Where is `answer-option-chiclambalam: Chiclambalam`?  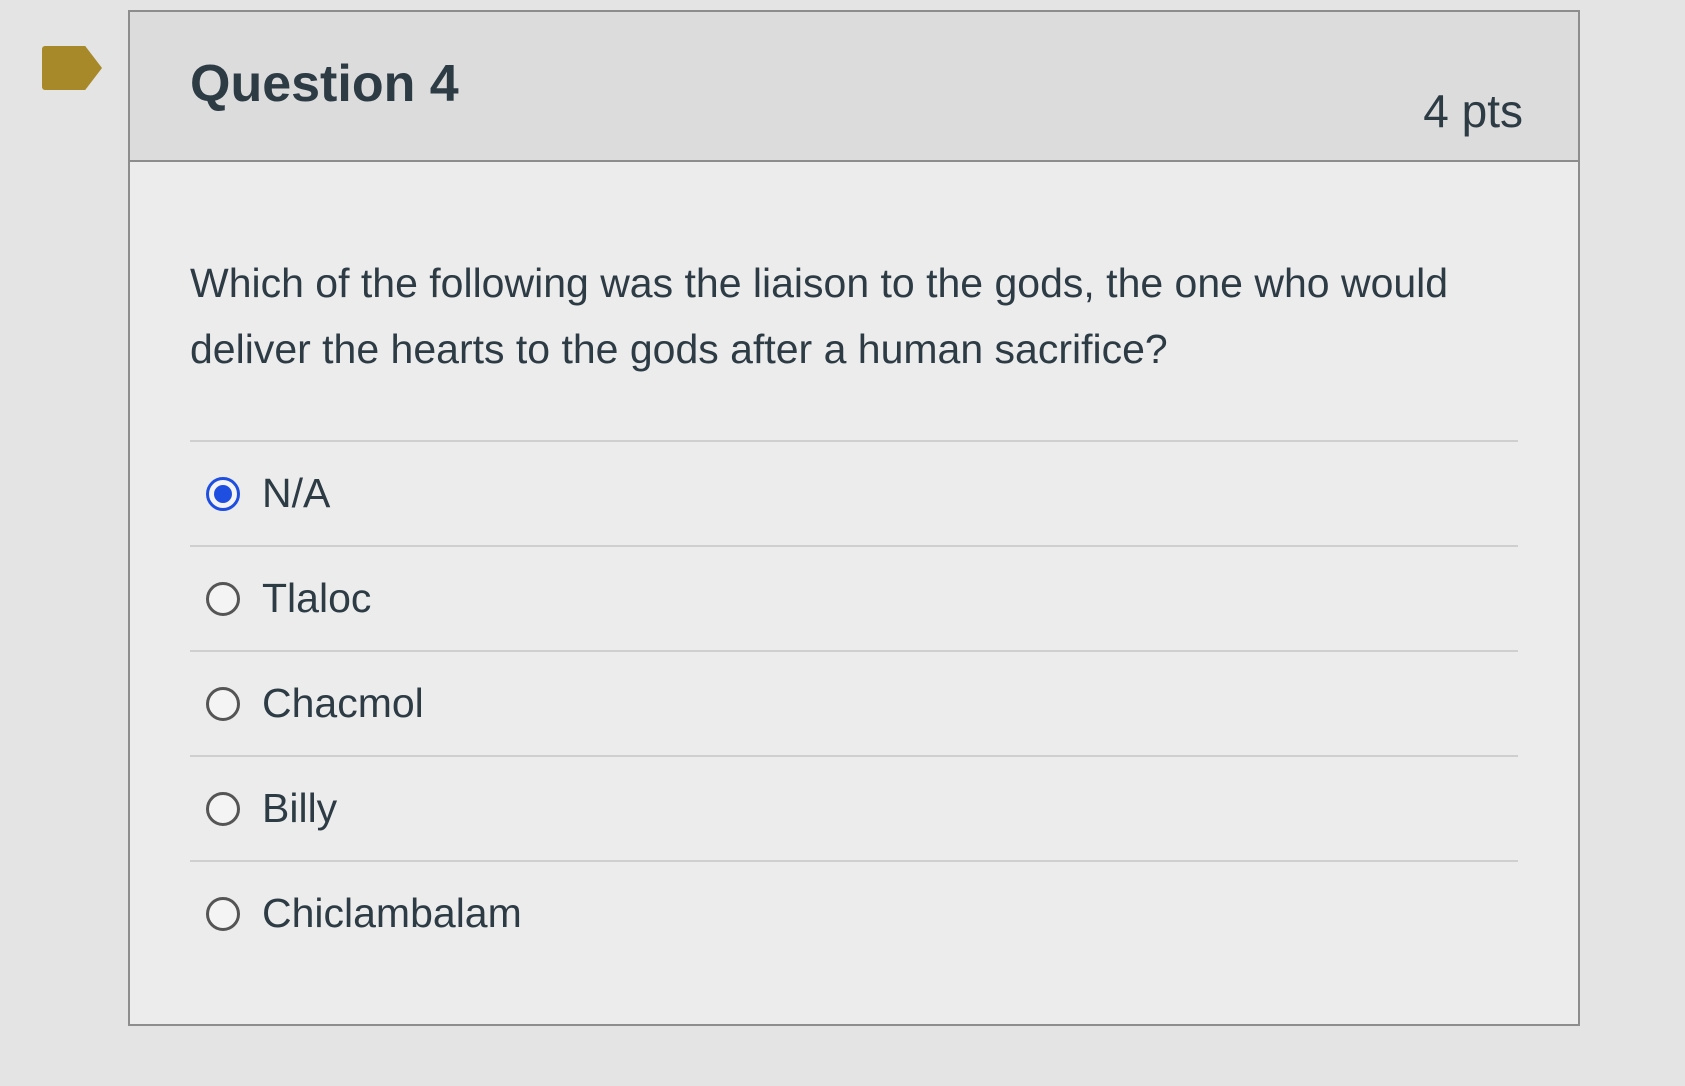
answer-option-chiclambalam: Chiclambalam is located at coordinates (854, 912).